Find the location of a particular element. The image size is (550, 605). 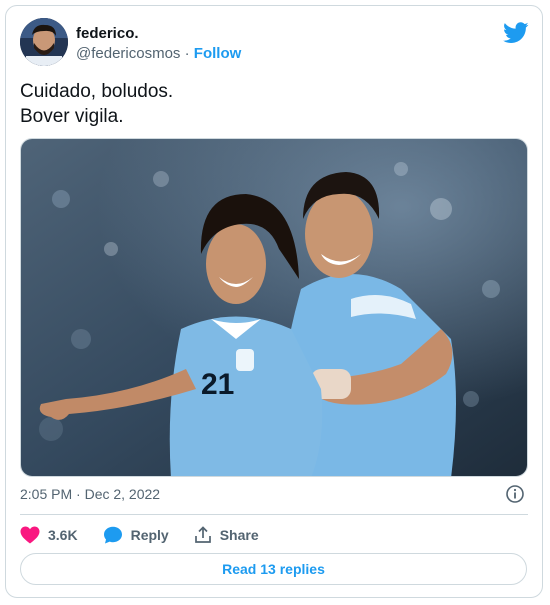

timestamp: 2:05 PM · Dec 2, 2022 is located at coordinates (90, 494).